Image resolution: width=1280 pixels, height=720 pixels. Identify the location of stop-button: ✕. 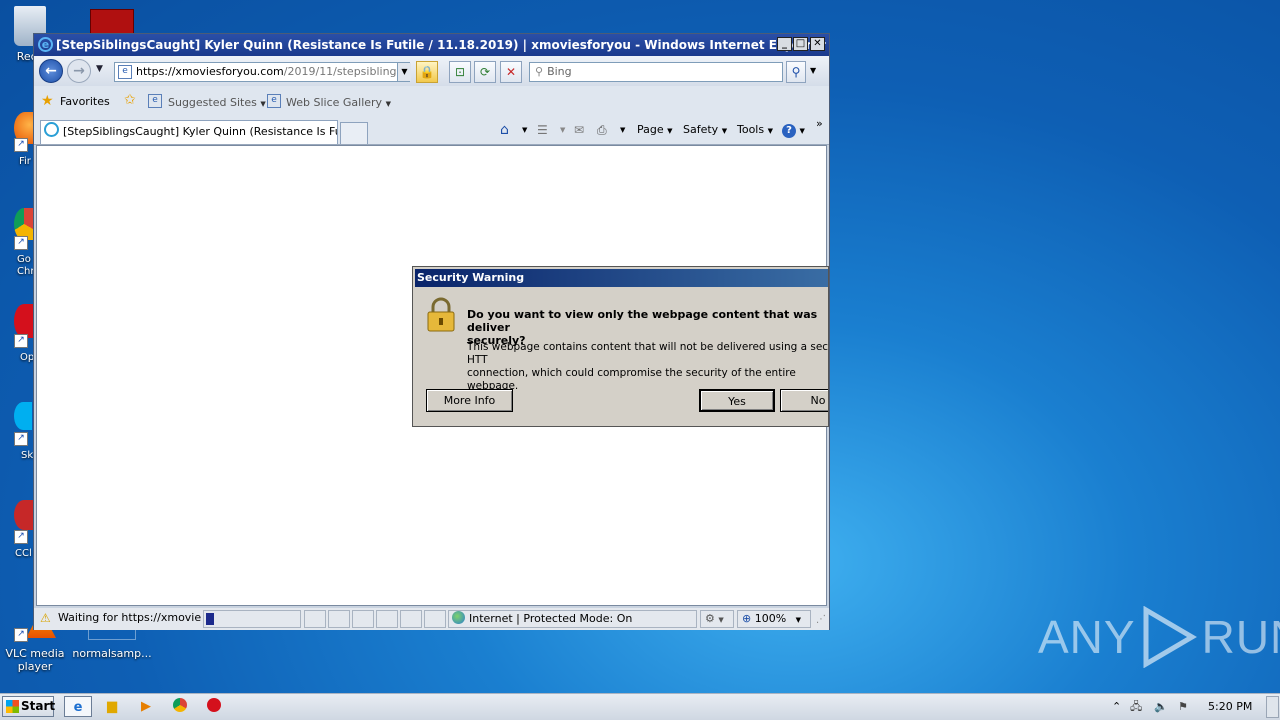
(511, 72).